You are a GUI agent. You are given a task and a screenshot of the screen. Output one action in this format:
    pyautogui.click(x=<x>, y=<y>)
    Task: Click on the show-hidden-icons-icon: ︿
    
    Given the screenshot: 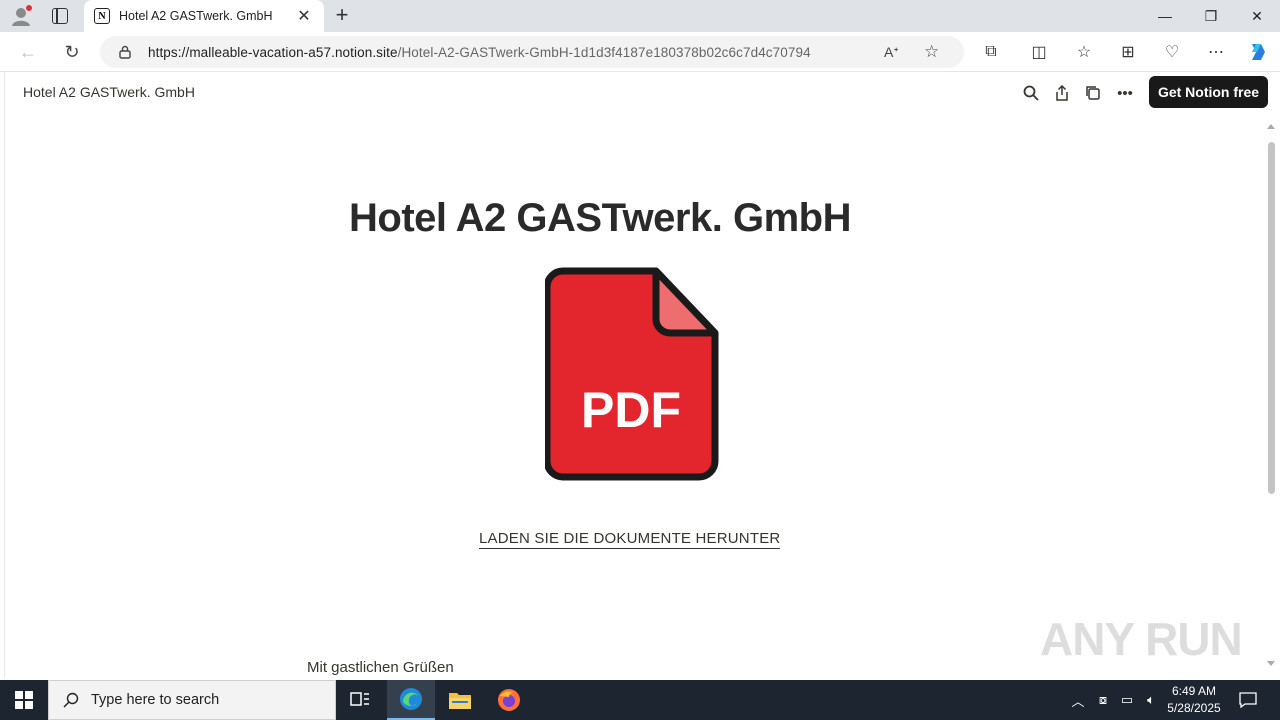 What is the action you would take?
    pyautogui.click(x=1078, y=700)
    